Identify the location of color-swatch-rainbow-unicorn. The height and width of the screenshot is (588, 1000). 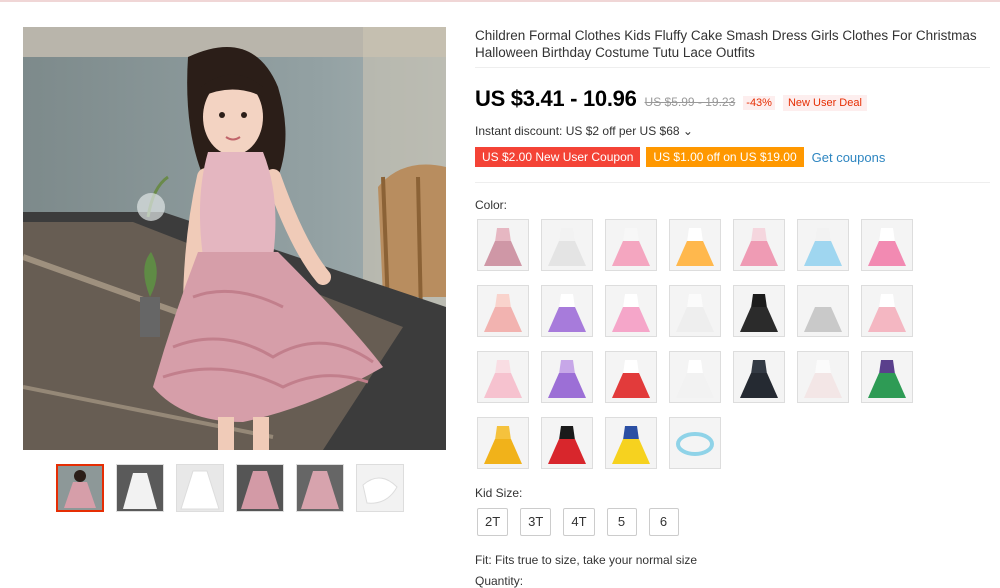
(823, 245).